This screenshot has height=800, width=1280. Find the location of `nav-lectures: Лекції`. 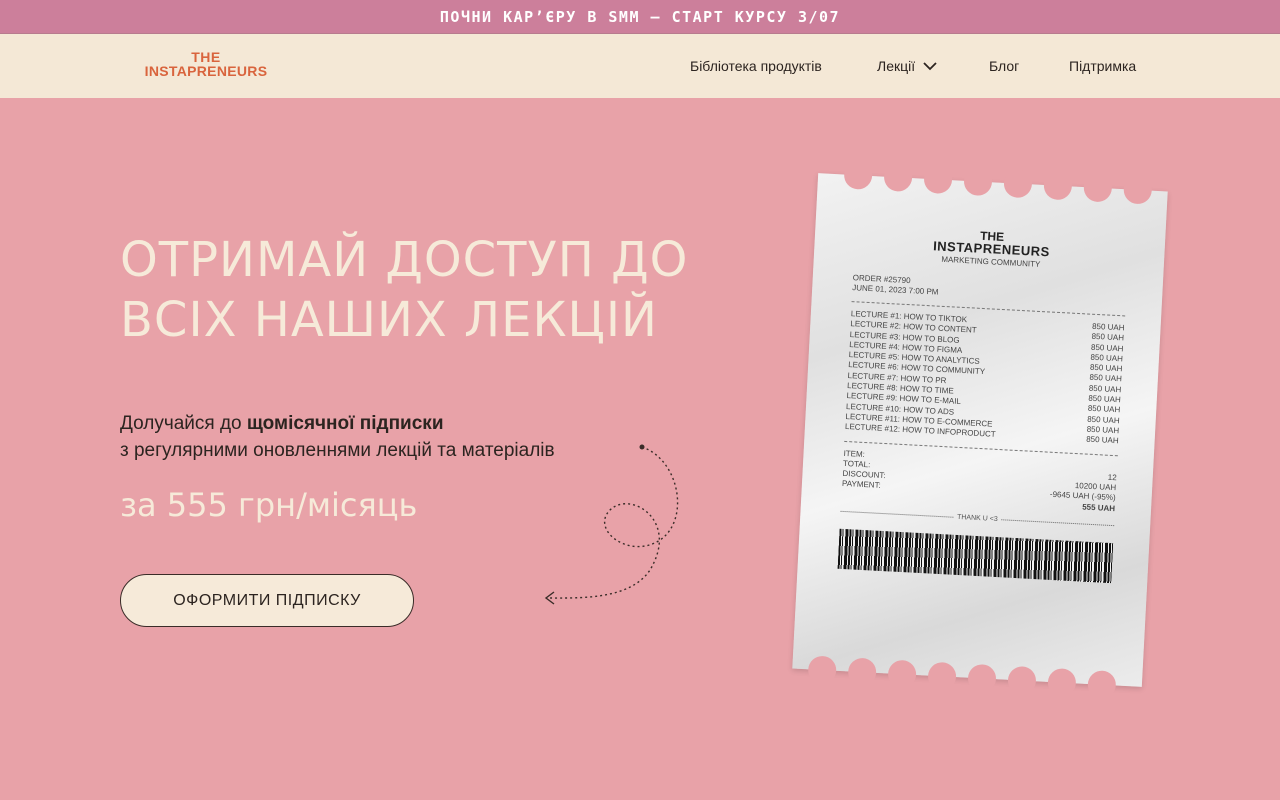

nav-lectures: Лекції is located at coordinates (907, 66).